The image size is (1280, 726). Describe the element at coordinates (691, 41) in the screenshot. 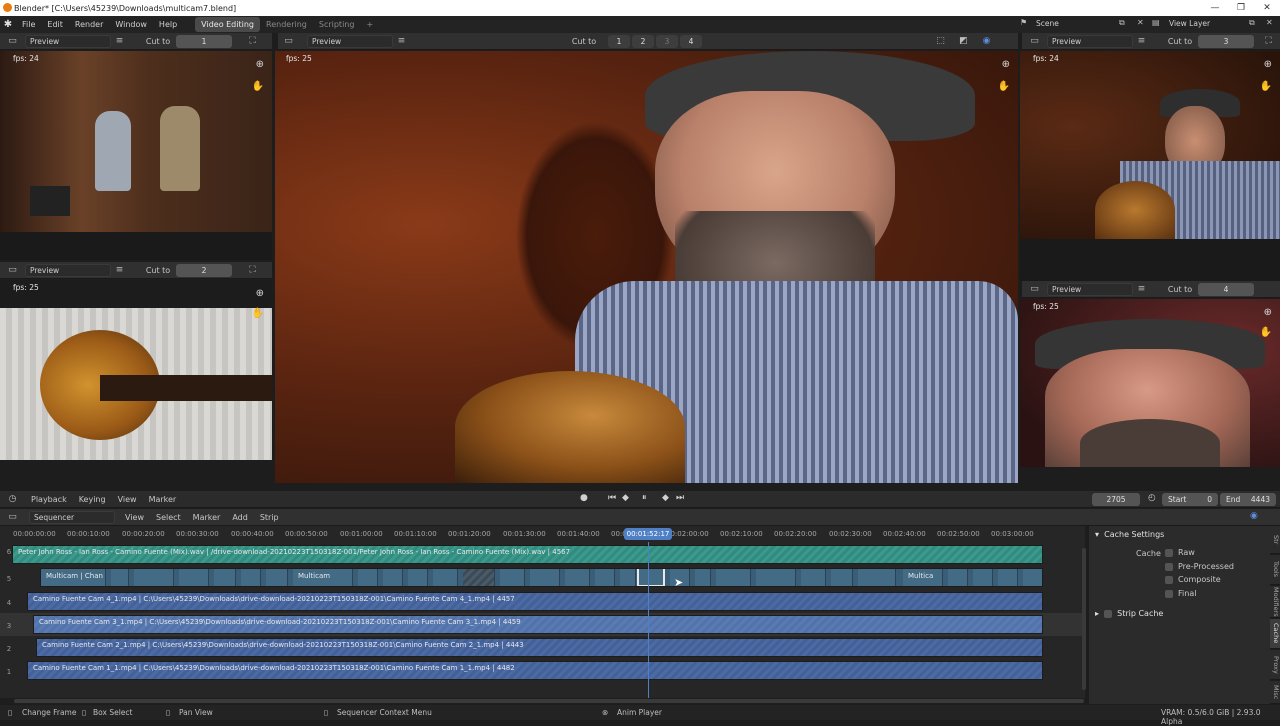

I see `cut-to-button-4: 4` at that location.